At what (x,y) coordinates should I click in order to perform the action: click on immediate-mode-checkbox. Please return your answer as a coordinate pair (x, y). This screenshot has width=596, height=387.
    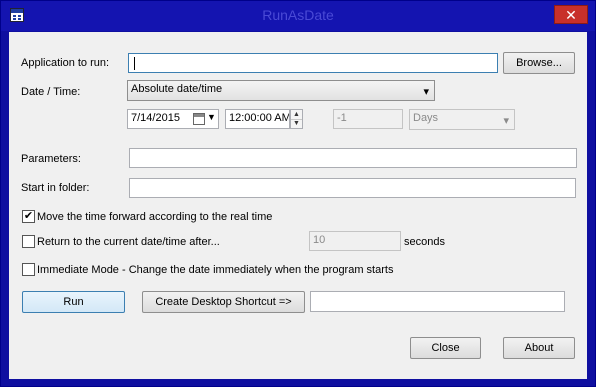
    Looking at the image, I should click on (28, 269).